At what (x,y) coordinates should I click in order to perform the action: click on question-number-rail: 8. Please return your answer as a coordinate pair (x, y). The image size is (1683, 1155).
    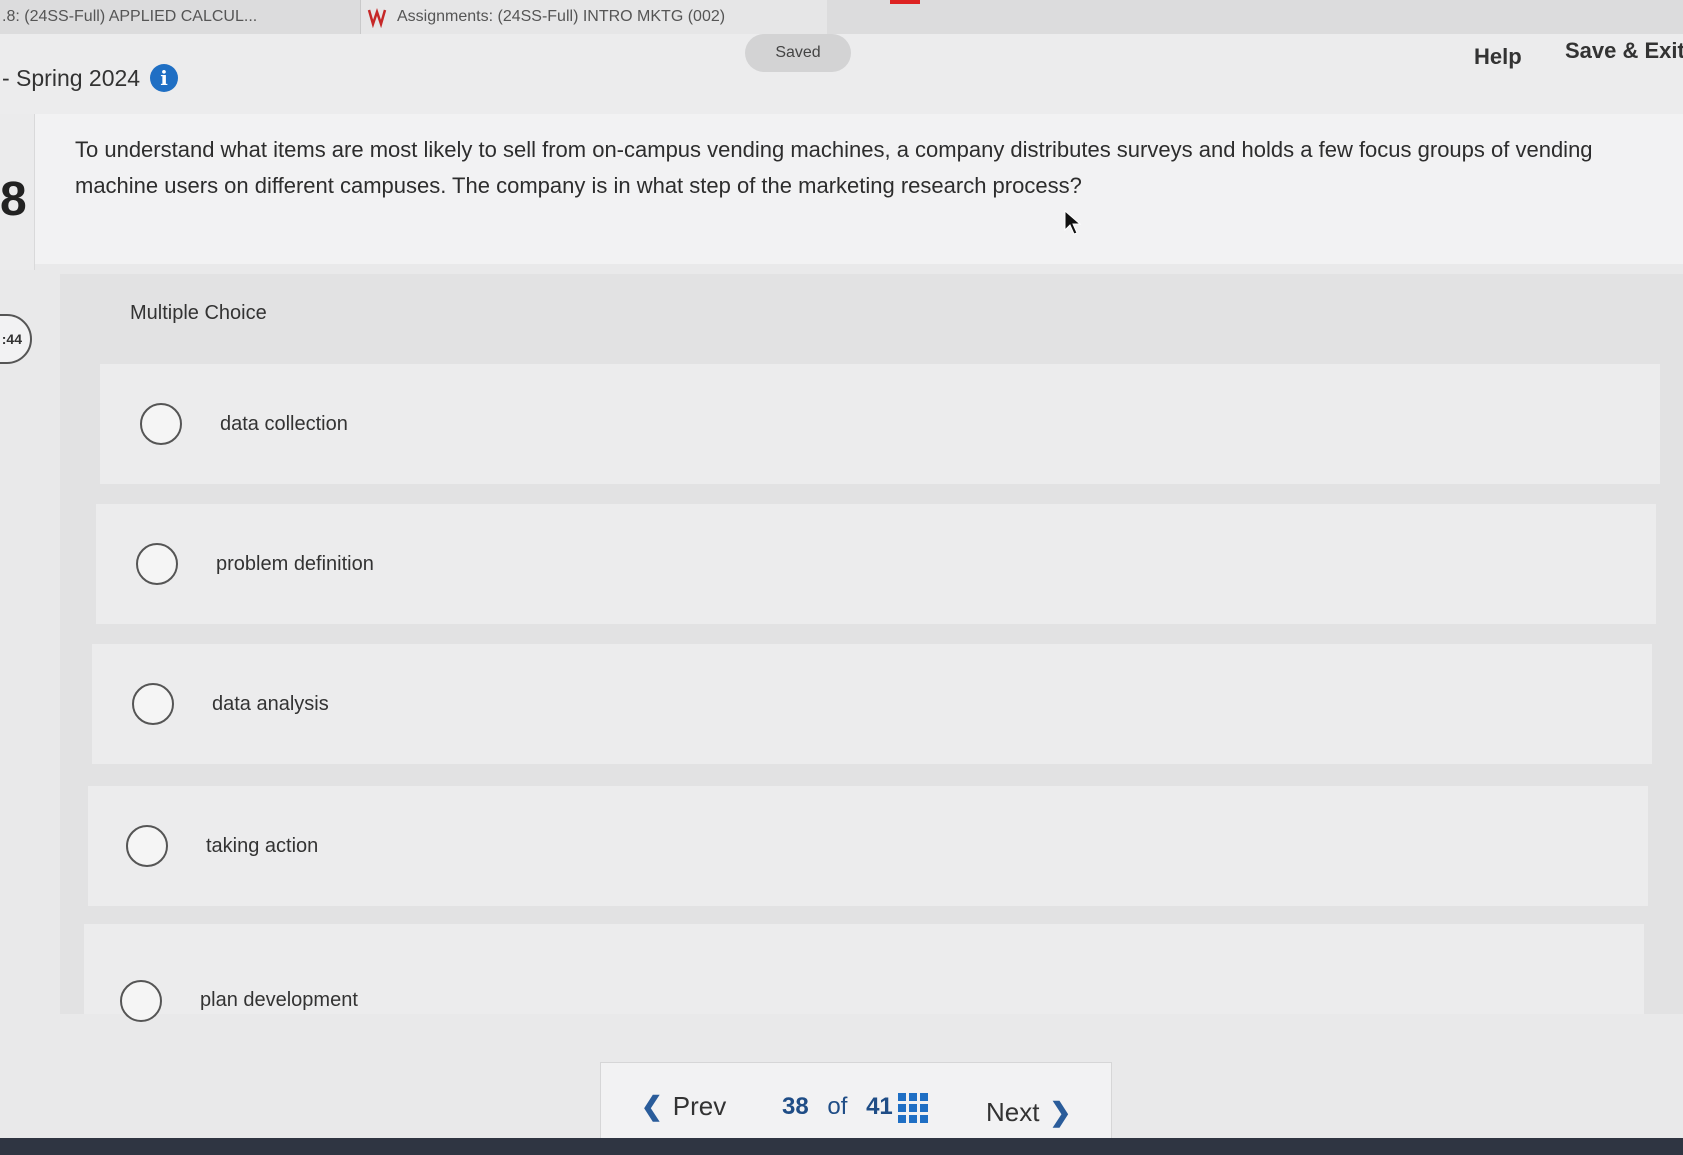
    Looking at the image, I should click on (17, 192).